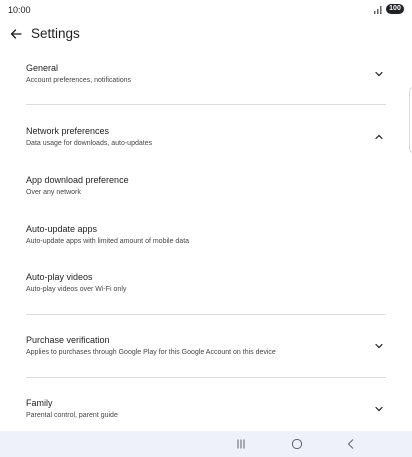  What do you see at coordinates (62, 229) in the screenshot?
I see `setting-title: Auto-update apps` at bounding box center [62, 229].